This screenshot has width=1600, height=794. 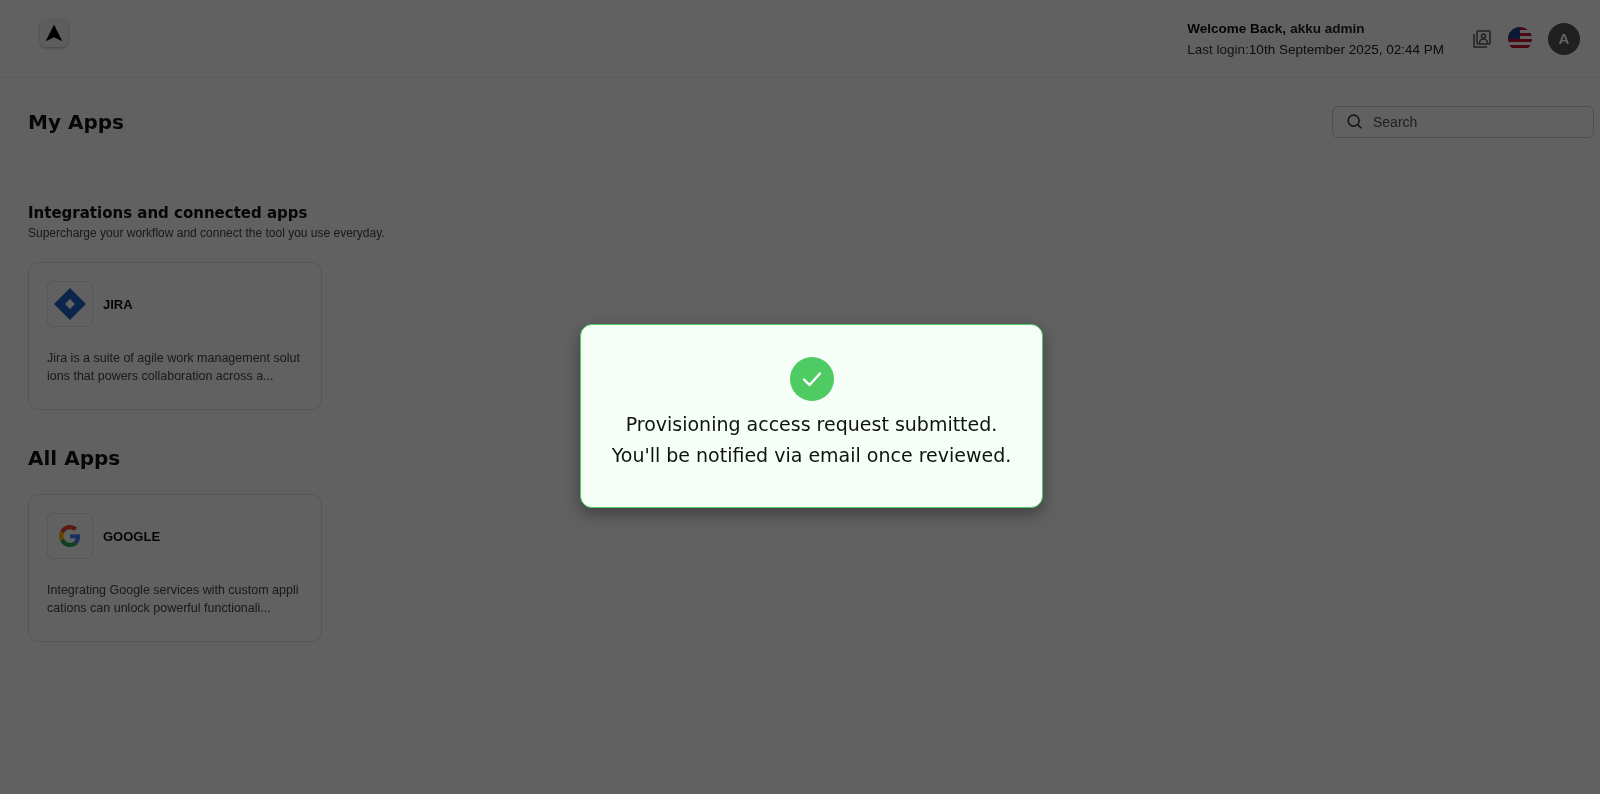 What do you see at coordinates (1237, 28) in the screenshot?
I see `welcome-text: Welcome Back,` at bounding box center [1237, 28].